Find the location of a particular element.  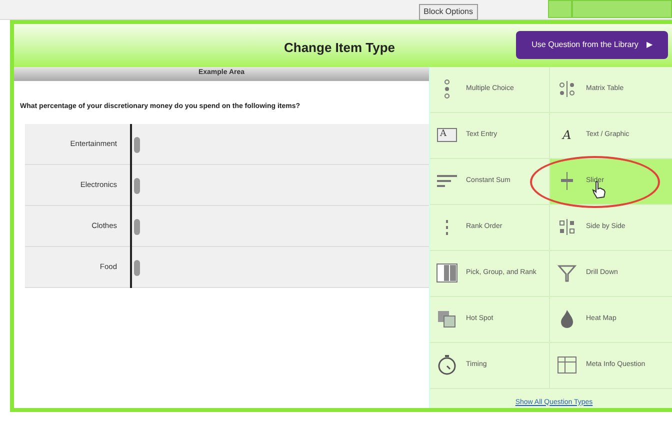

text-box-icon: A is located at coordinates (447, 135).